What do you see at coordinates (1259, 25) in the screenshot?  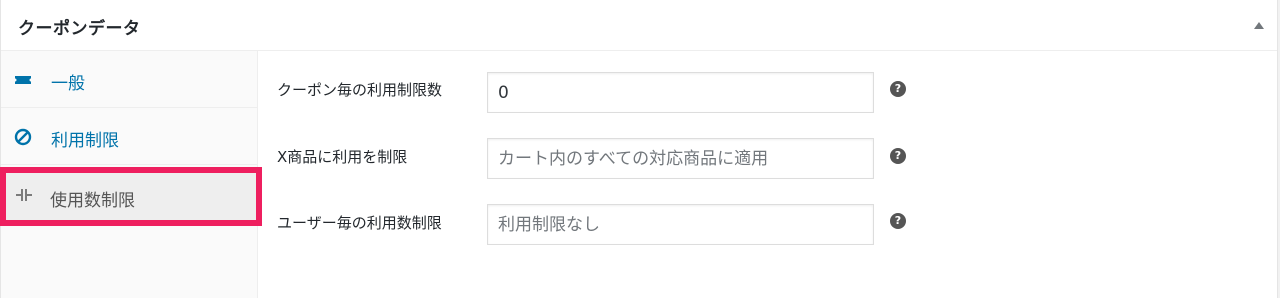 I see `collapse-toggle-icon` at bounding box center [1259, 25].